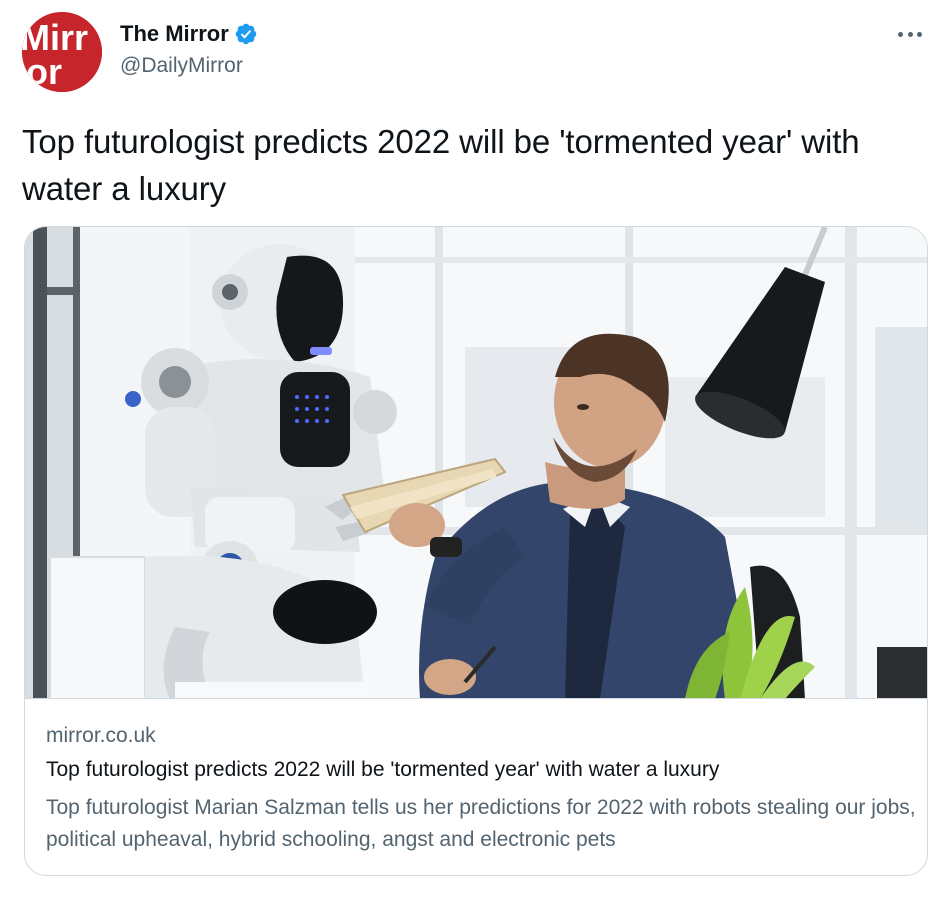  What do you see at coordinates (181, 66) in the screenshot?
I see `author-handle: @DailyMirror` at bounding box center [181, 66].